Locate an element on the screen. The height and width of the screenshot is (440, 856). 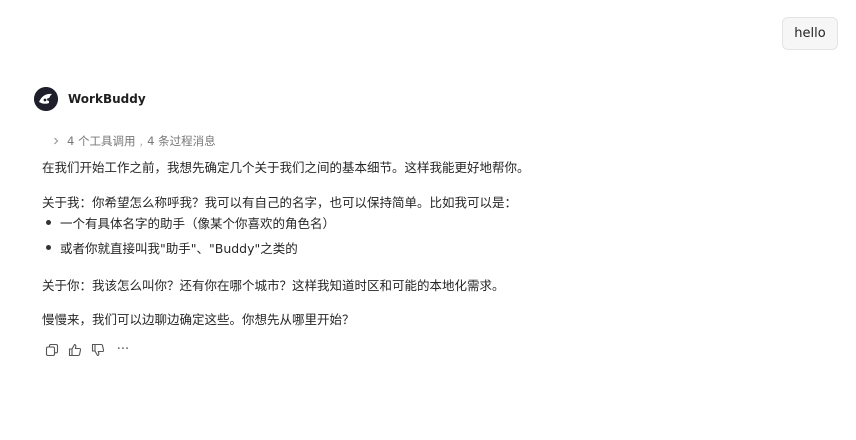
list-item-text: 一个有具体名字的助手（像某个你喜欢的角色名） is located at coordinates (198, 223).